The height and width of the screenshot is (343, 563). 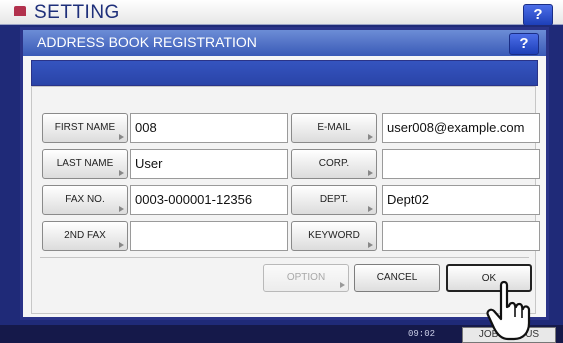 I want to click on dept-button: DEPT., so click(x=334, y=200).